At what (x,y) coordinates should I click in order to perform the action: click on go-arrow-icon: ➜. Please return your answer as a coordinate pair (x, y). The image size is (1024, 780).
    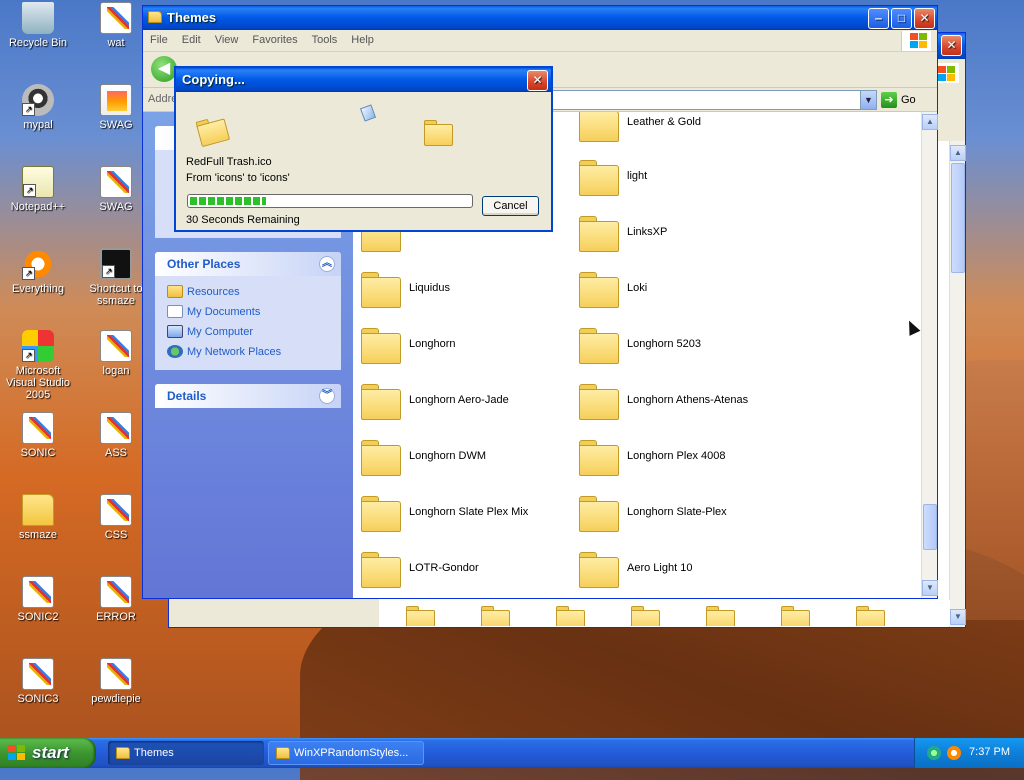
    Looking at the image, I should click on (889, 100).